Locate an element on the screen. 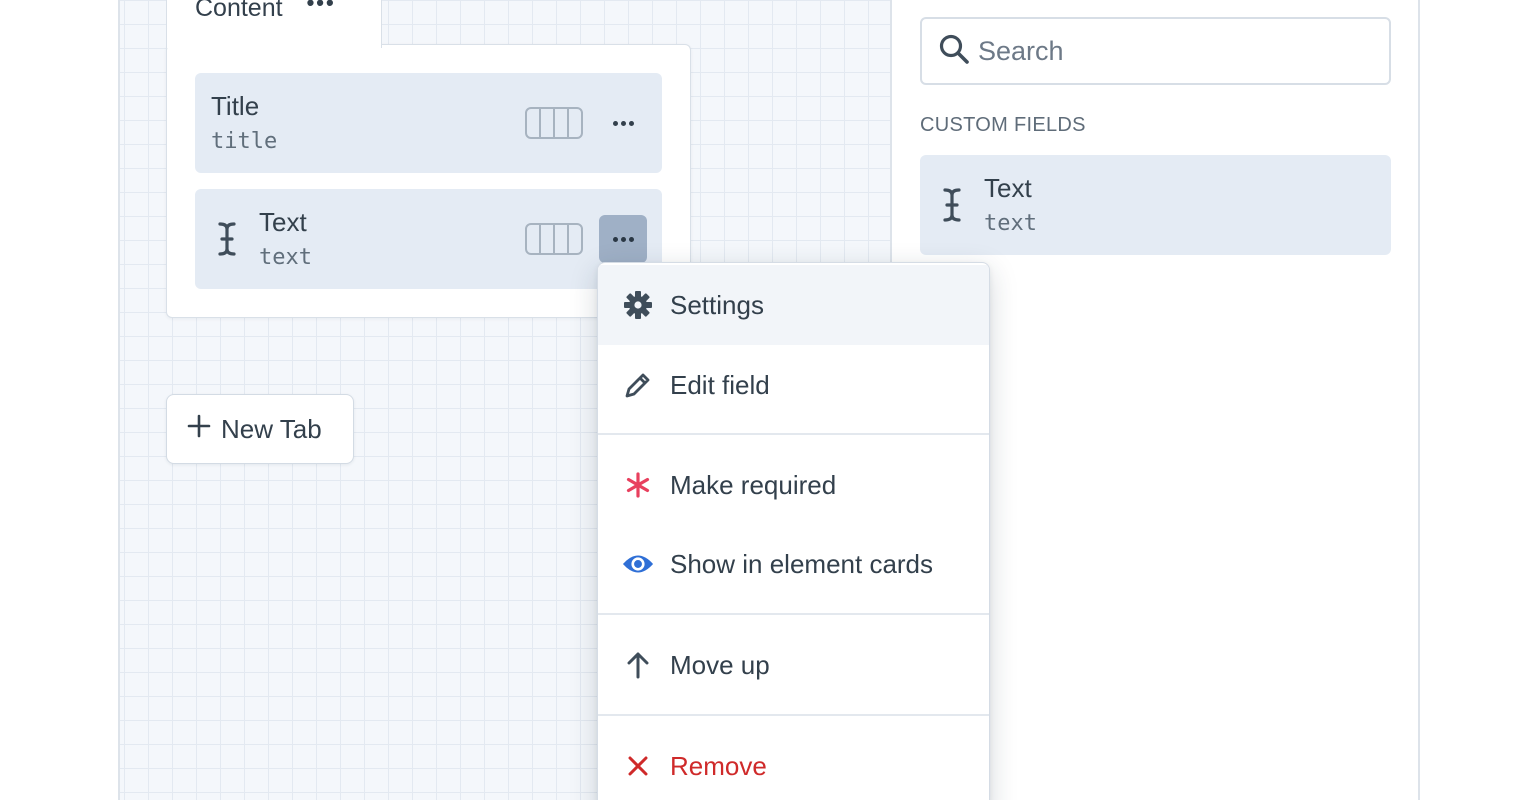 Image resolution: width=1540 pixels, height=800 pixels. menu-label: Make required is located at coordinates (753, 484).